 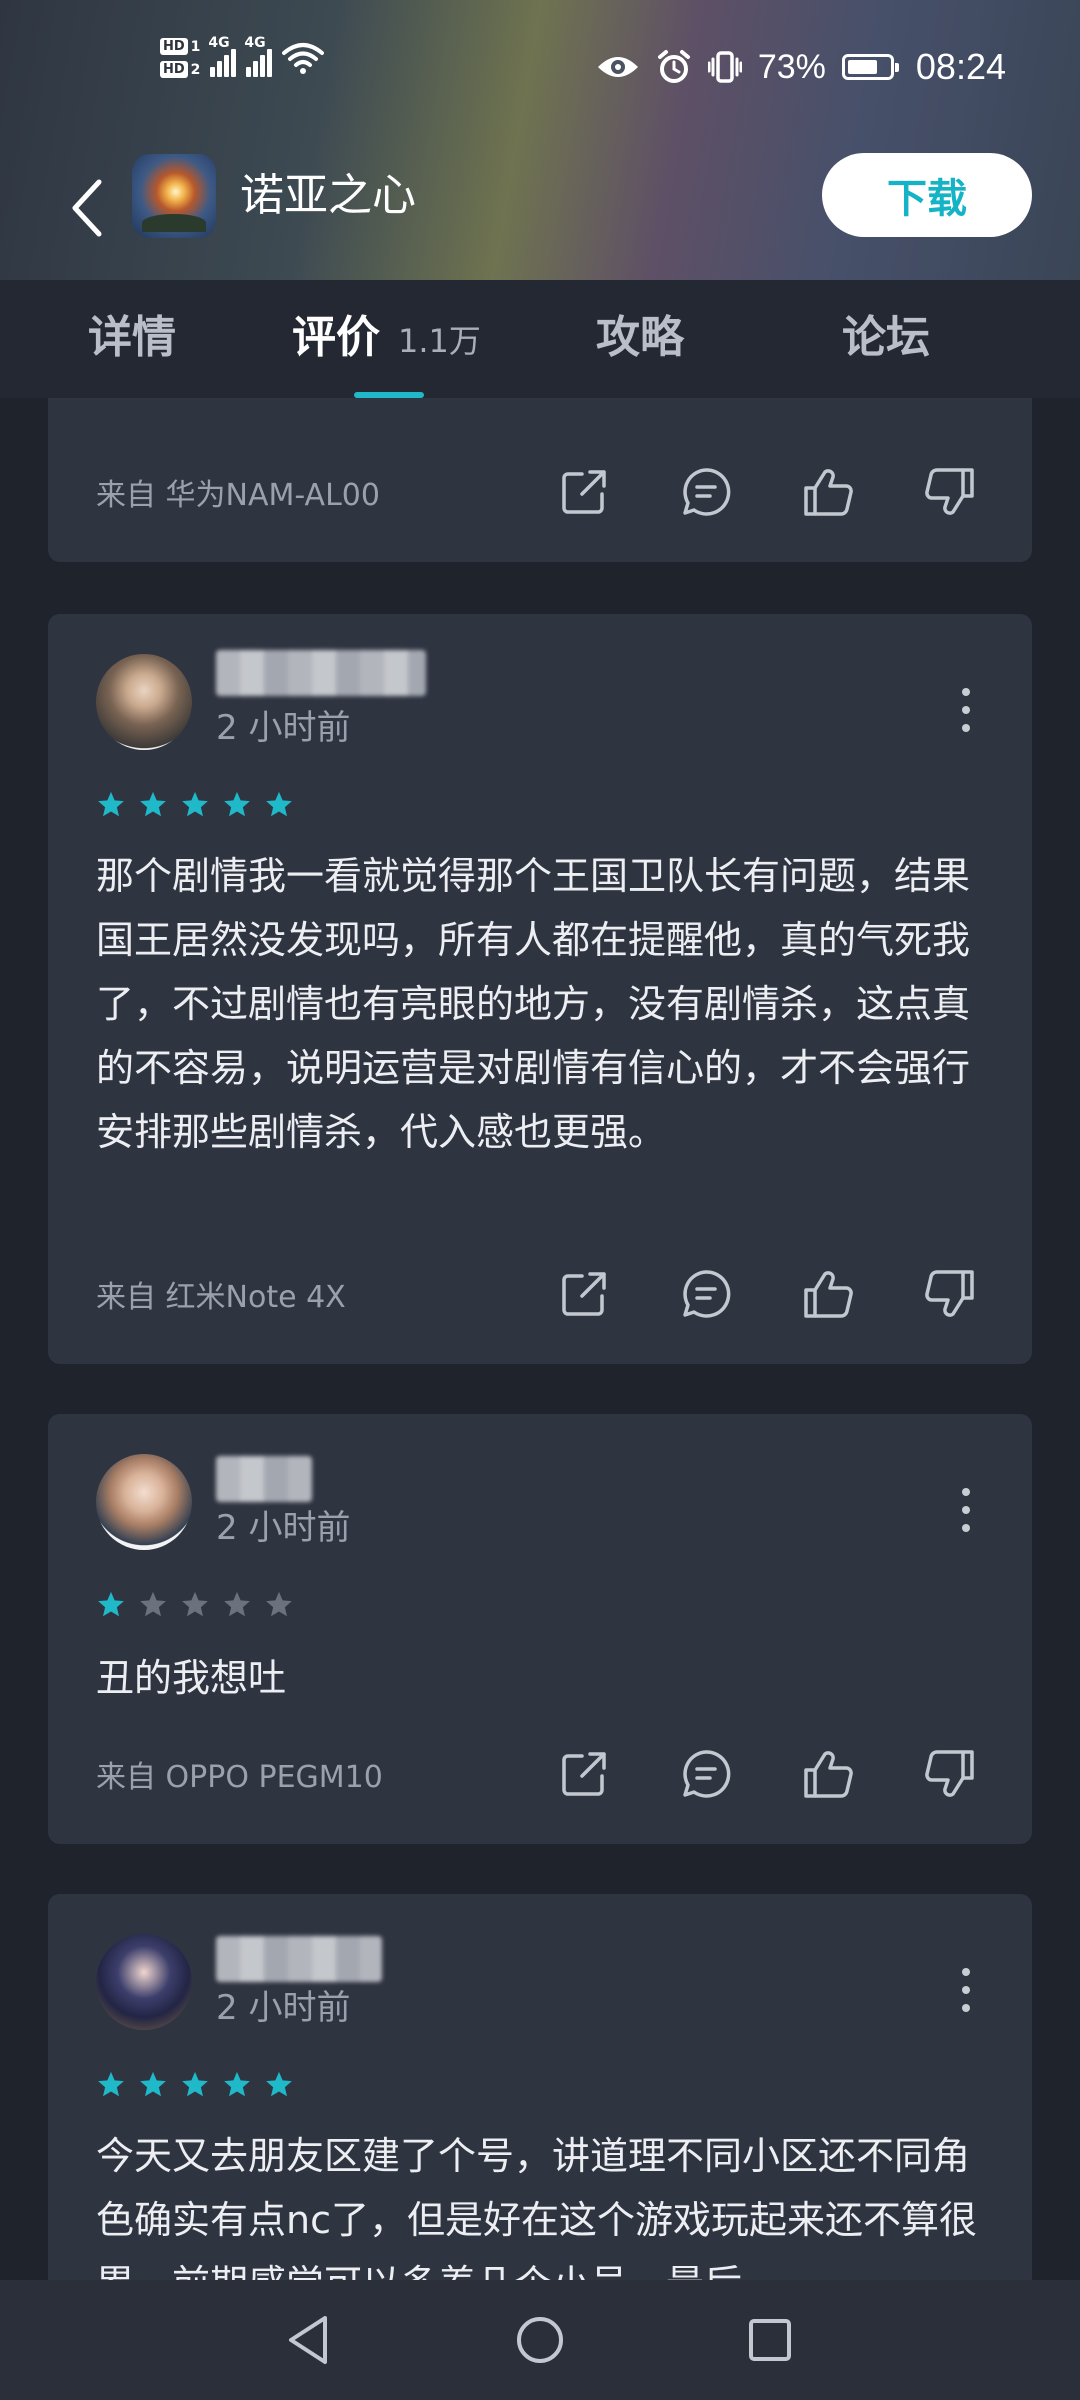 What do you see at coordinates (195, 46) in the screenshot?
I see `sim1-num: 1` at bounding box center [195, 46].